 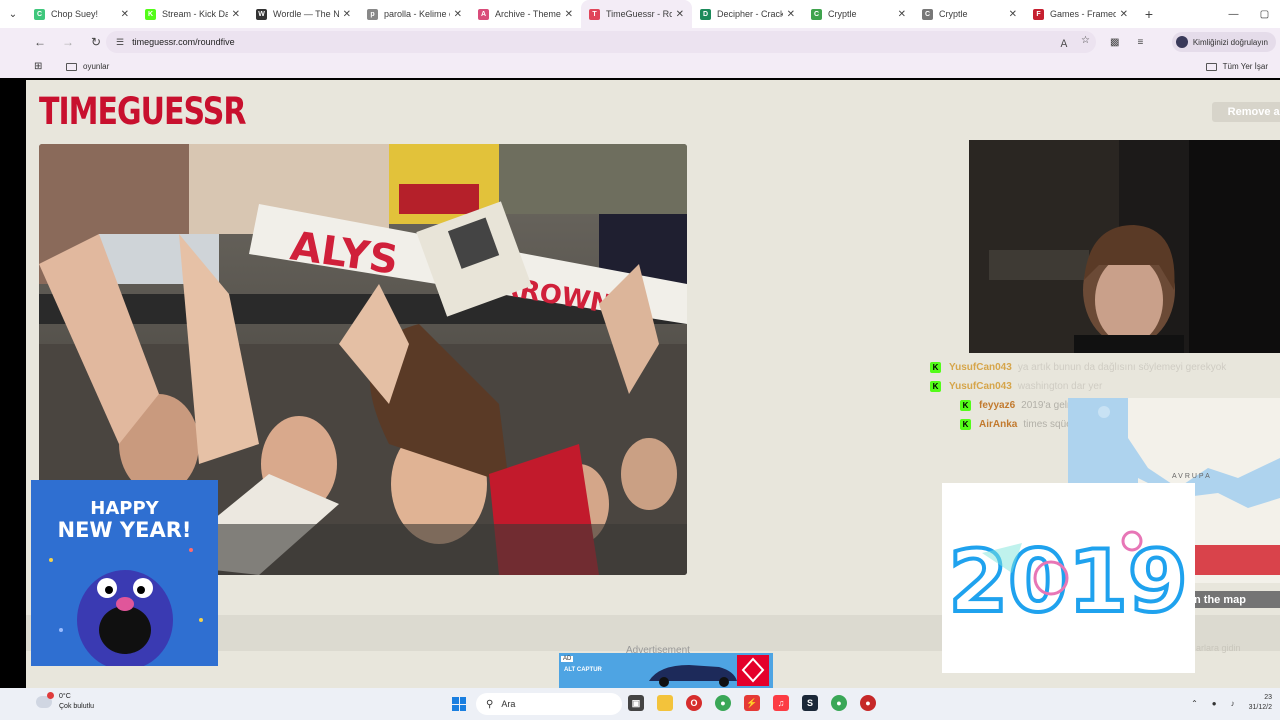 What do you see at coordinates (490, 704) in the screenshot?
I see `search-icon: ⚲` at bounding box center [490, 704].